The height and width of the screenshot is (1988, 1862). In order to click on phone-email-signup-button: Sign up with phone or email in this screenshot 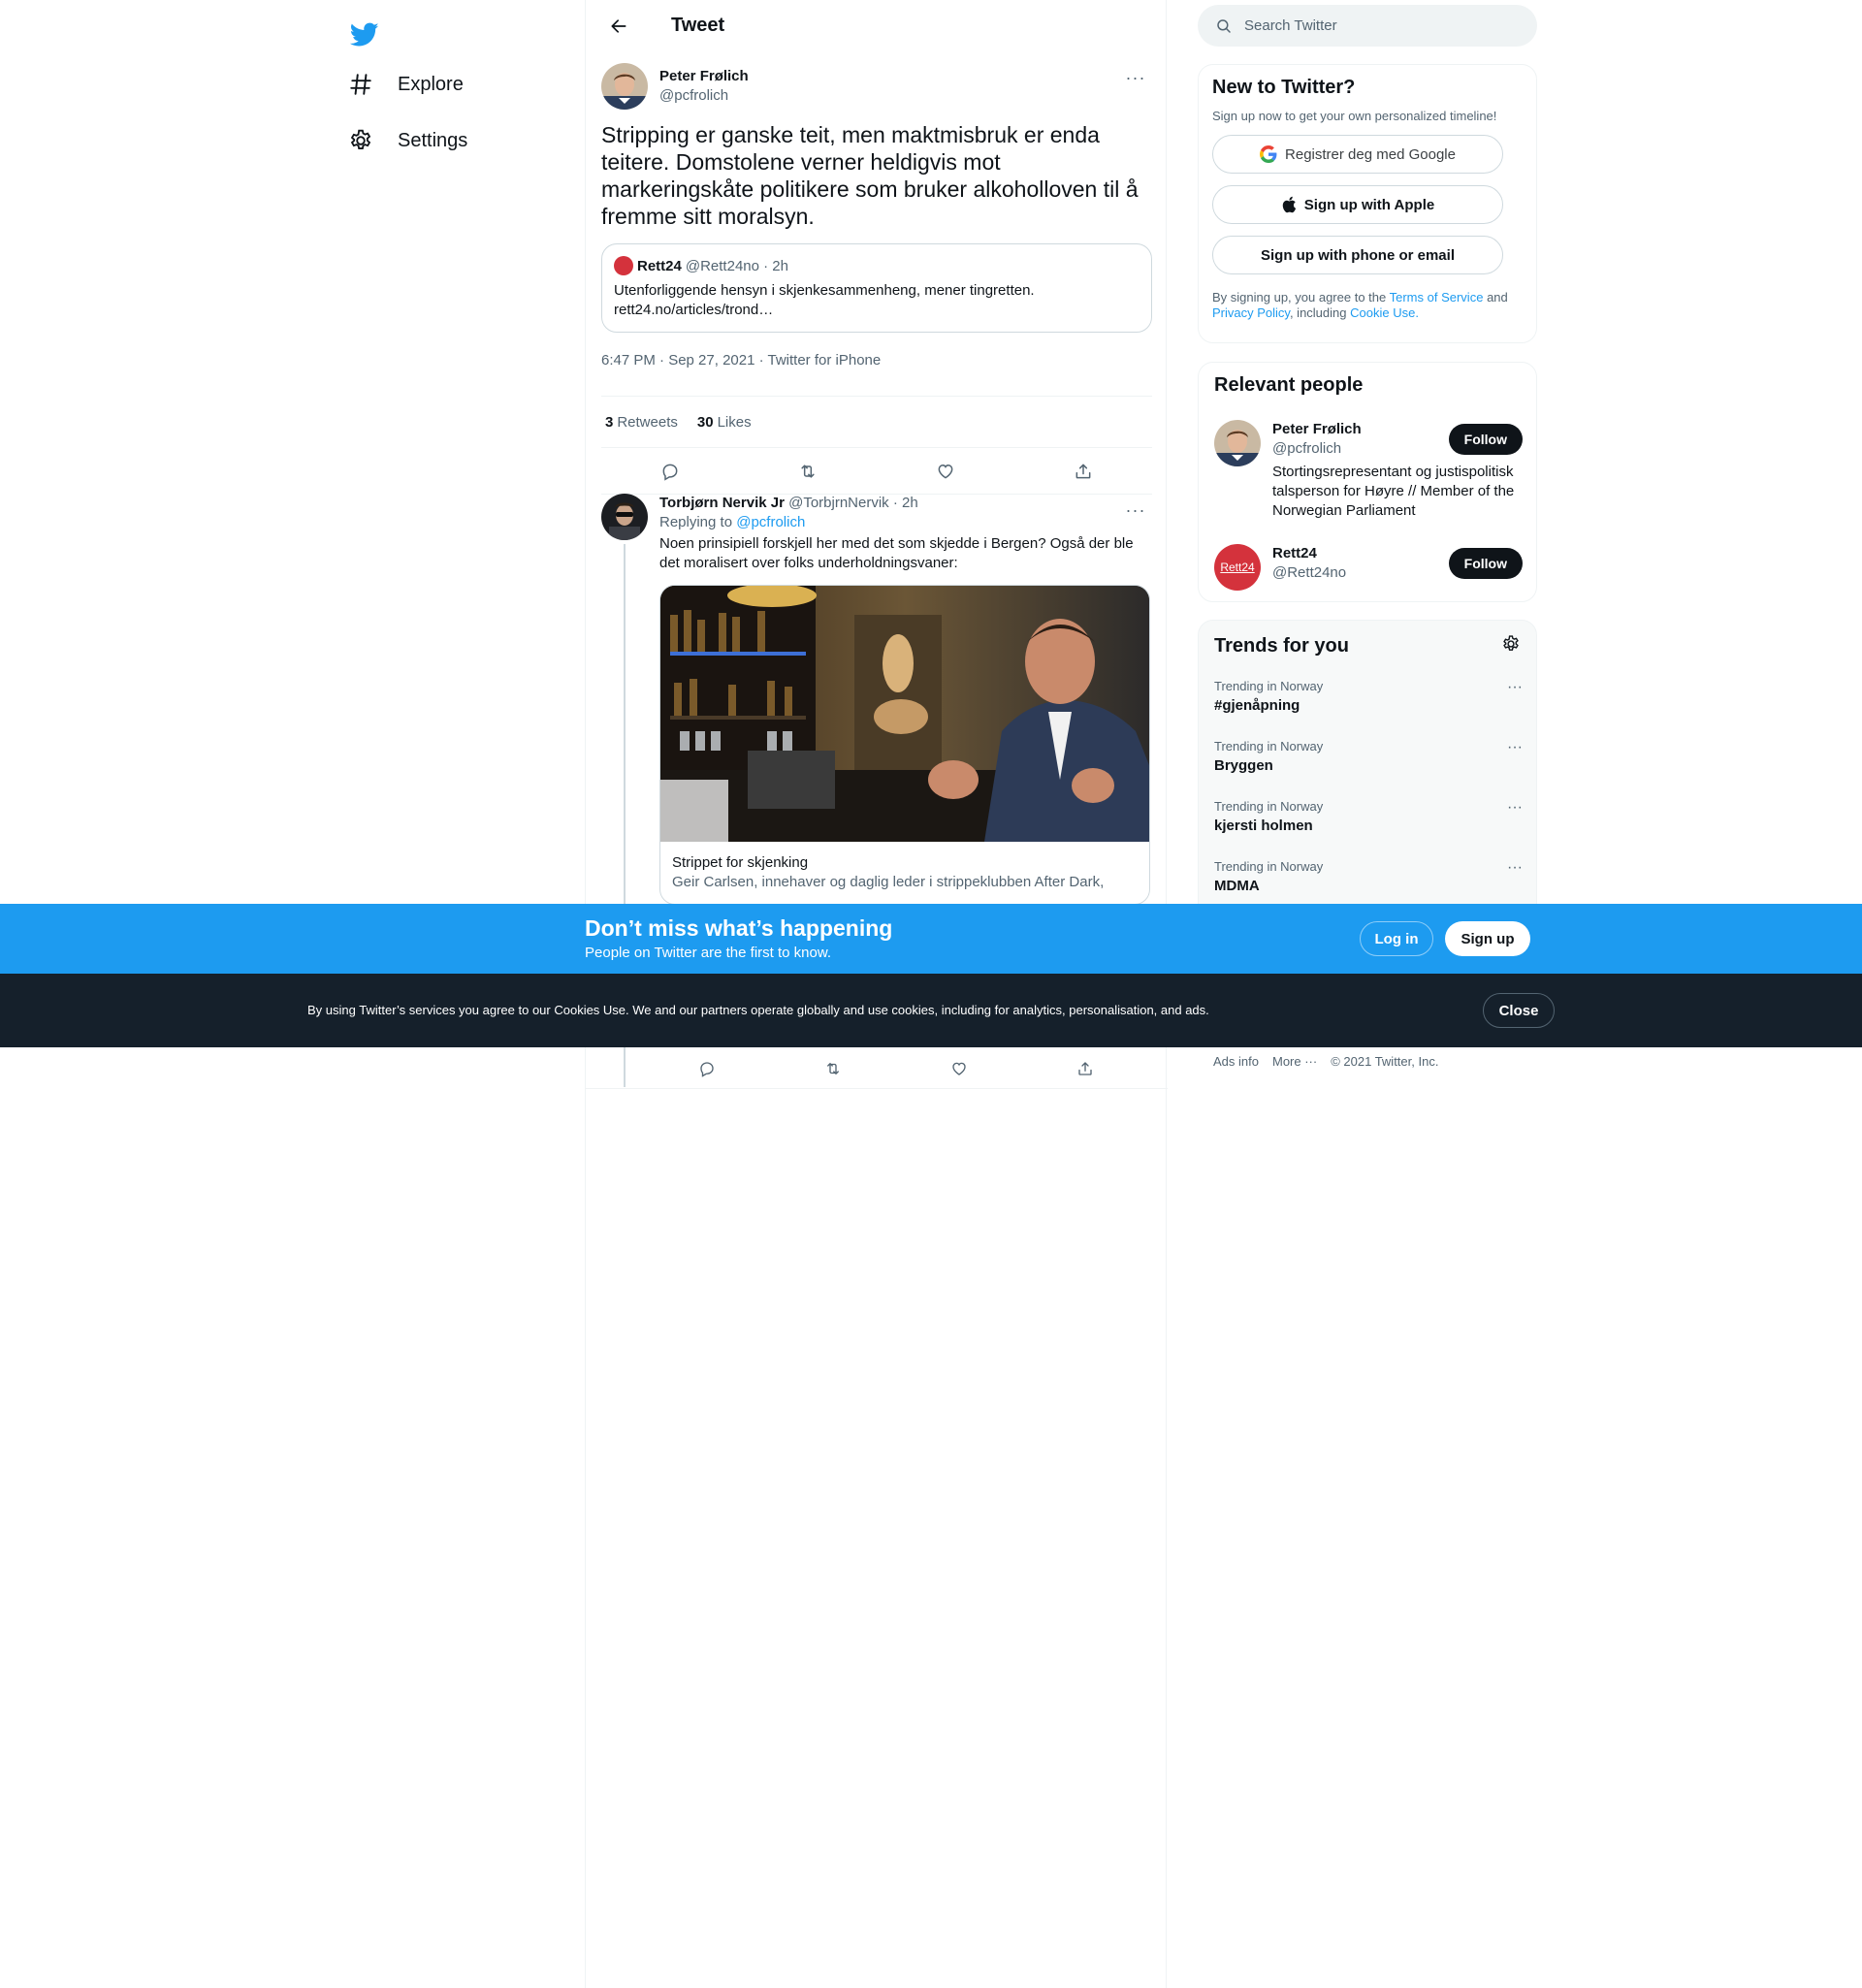, I will do `click(1358, 255)`.